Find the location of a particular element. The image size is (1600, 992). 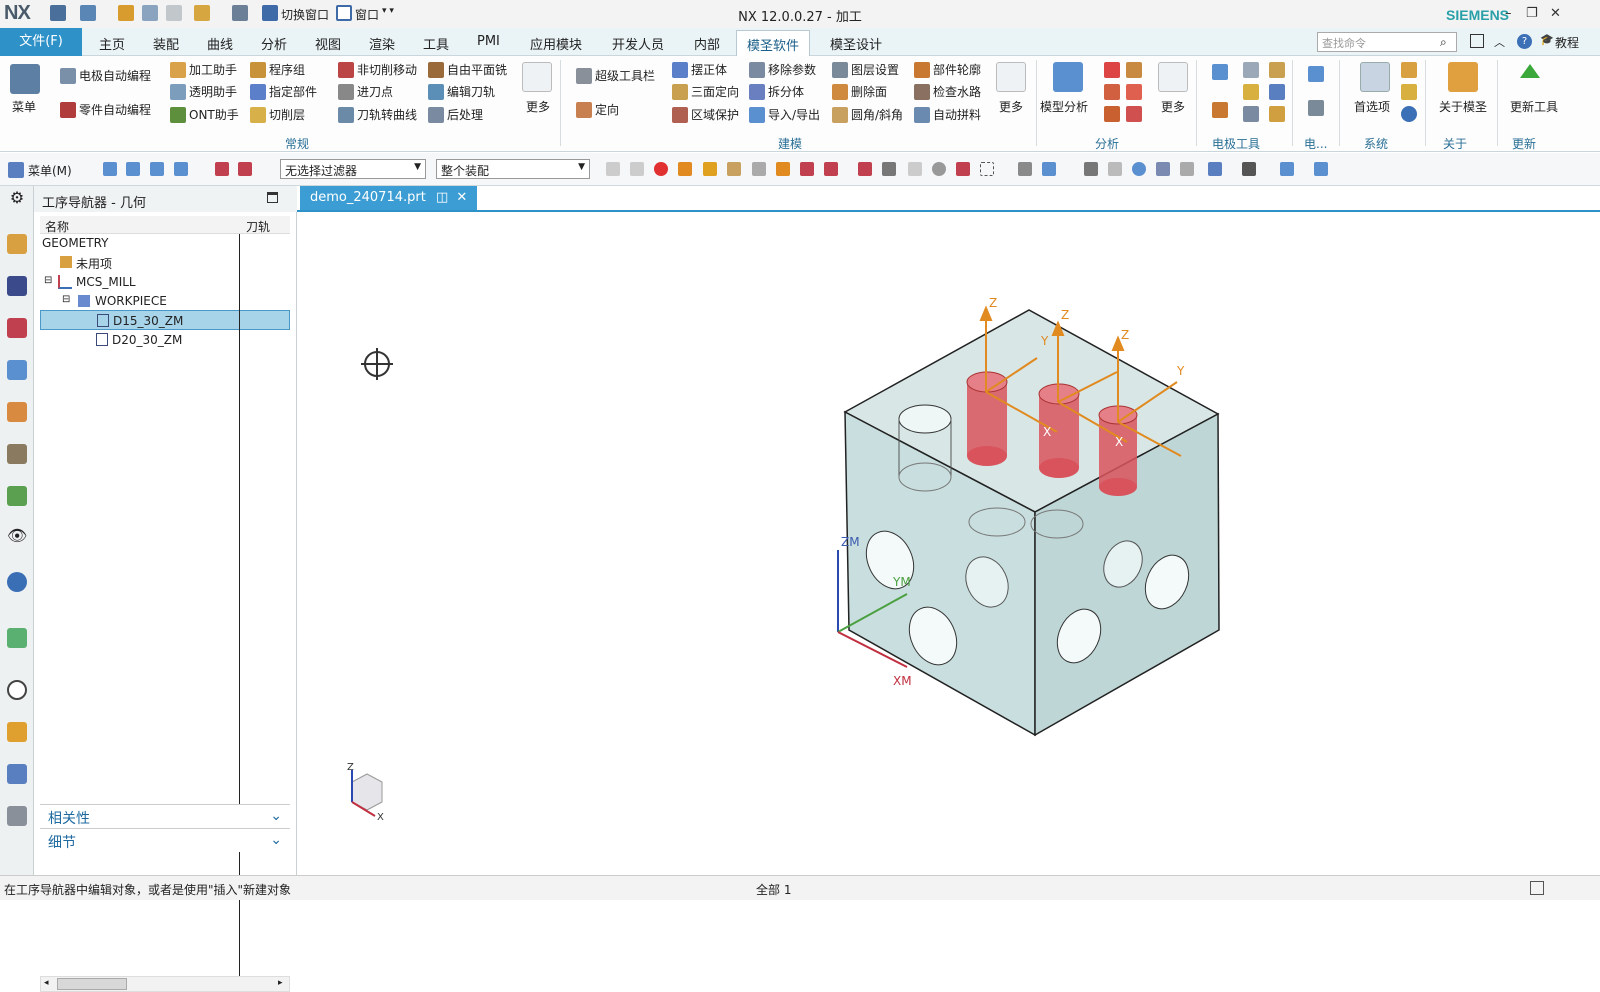

free-planar-mill-button: 自由平面铣 is located at coordinates (467, 69).